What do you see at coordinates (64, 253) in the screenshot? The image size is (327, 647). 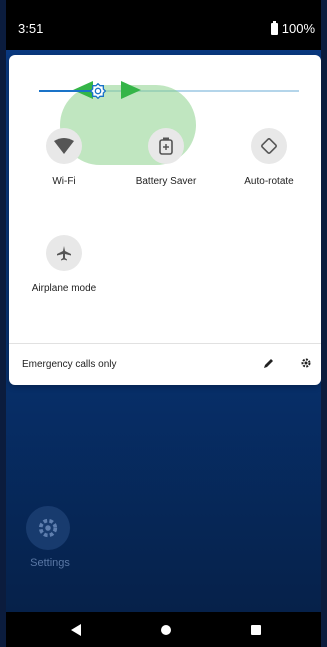 I see `airplane-icon` at bounding box center [64, 253].